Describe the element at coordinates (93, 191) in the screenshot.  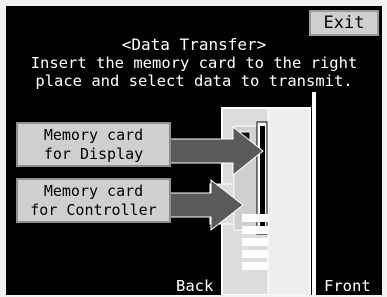
I see `memory-card-controller-line1: Memory card` at that location.